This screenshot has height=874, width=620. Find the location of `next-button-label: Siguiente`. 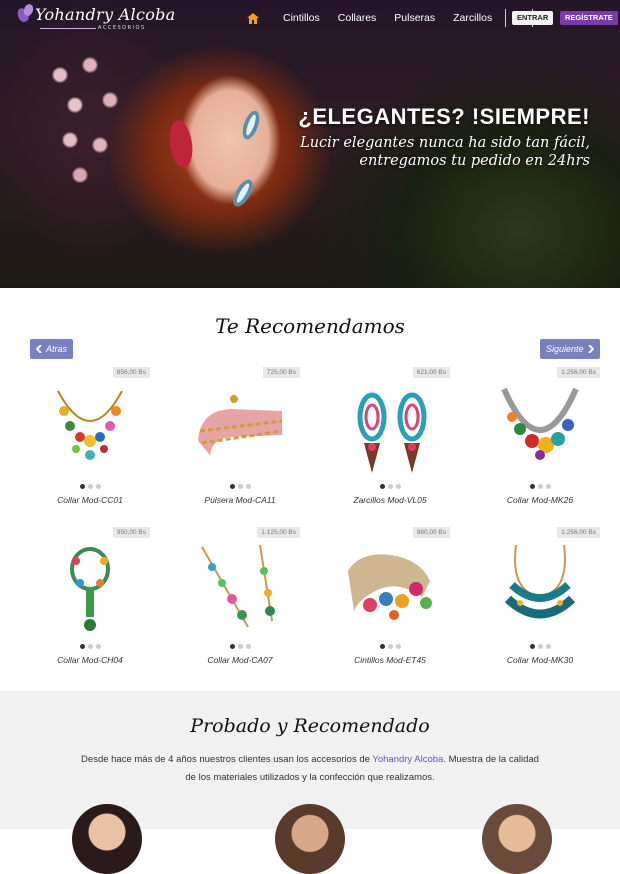

next-button-label: Siguiente is located at coordinates (565, 349).